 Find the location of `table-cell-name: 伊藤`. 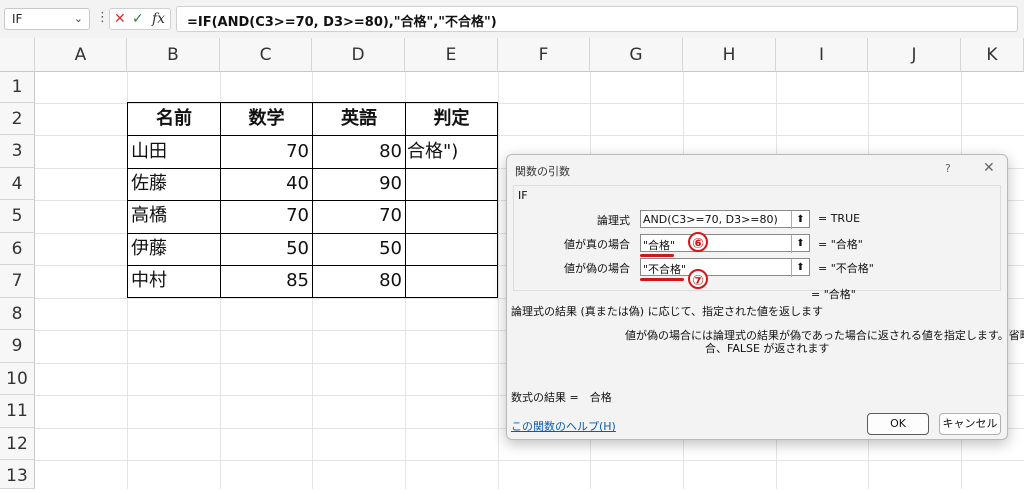

table-cell-name: 伊藤 is located at coordinates (149, 249).